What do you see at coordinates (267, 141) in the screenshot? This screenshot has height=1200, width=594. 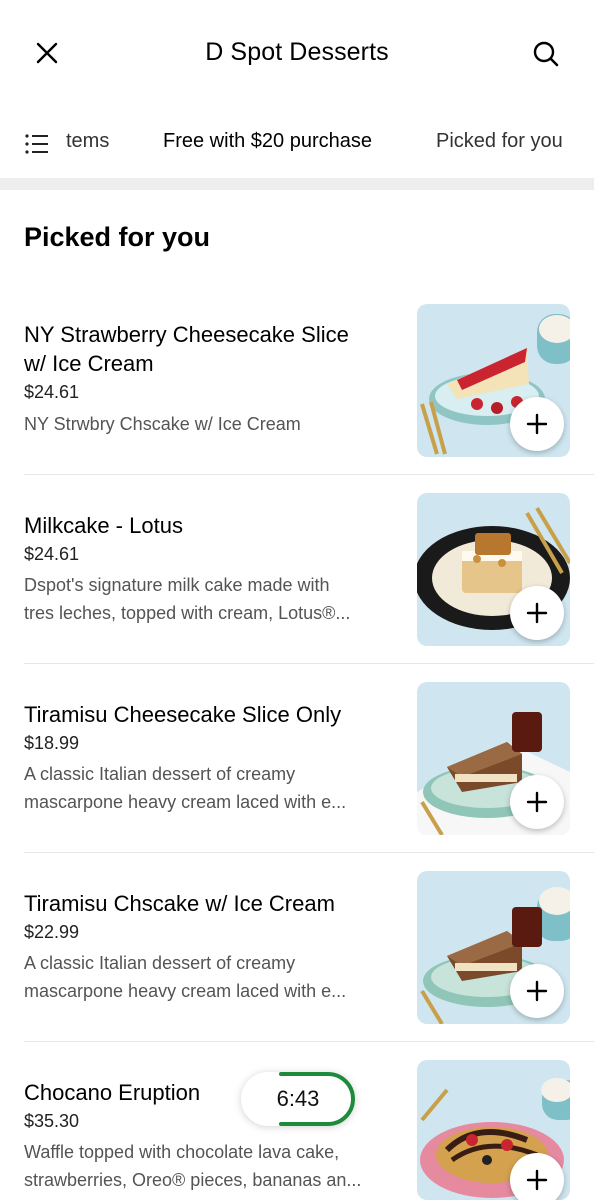 I see `tab-free-with-purchase: Free with $20 purchase` at bounding box center [267, 141].